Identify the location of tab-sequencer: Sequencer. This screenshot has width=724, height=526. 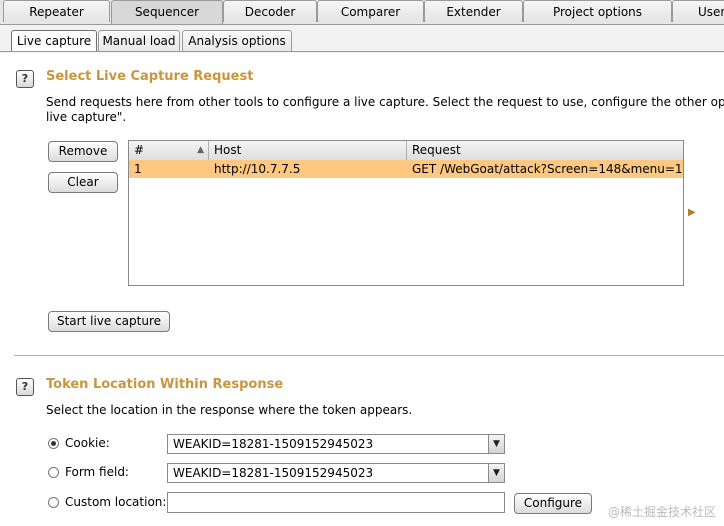
(167, 12).